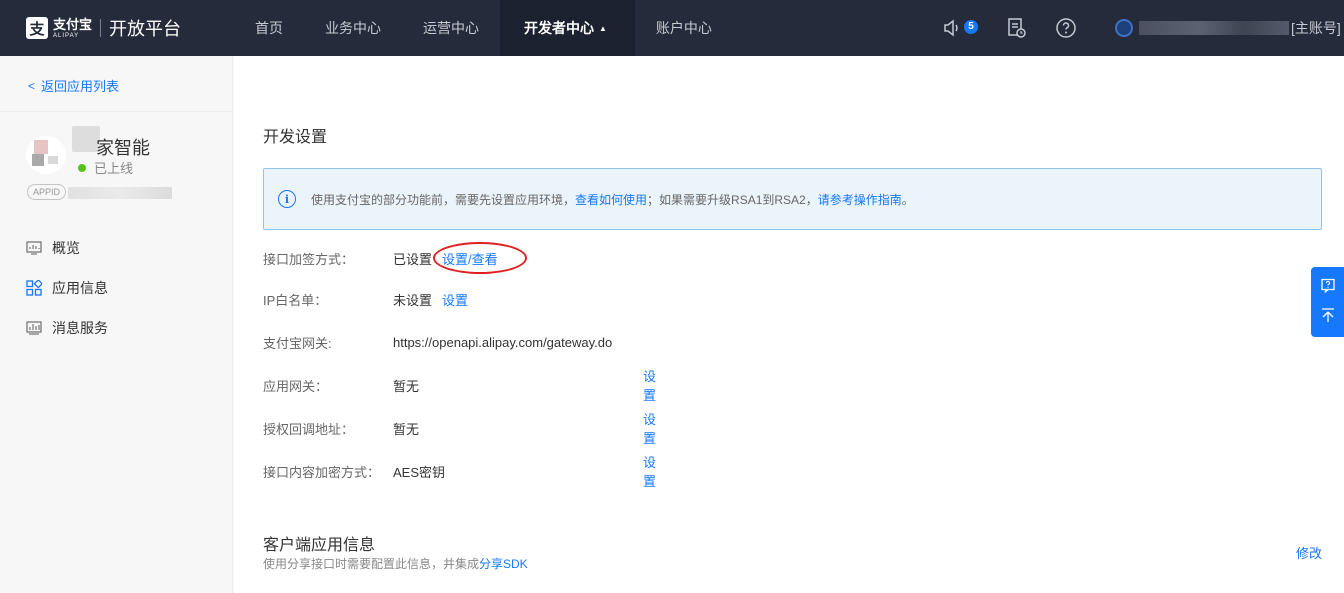 This screenshot has height=593, width=1344. What do you see at coordinates (1327, 302) in the screenshot?
I see `floating-help-panel` at bounding box center [1327, 302].